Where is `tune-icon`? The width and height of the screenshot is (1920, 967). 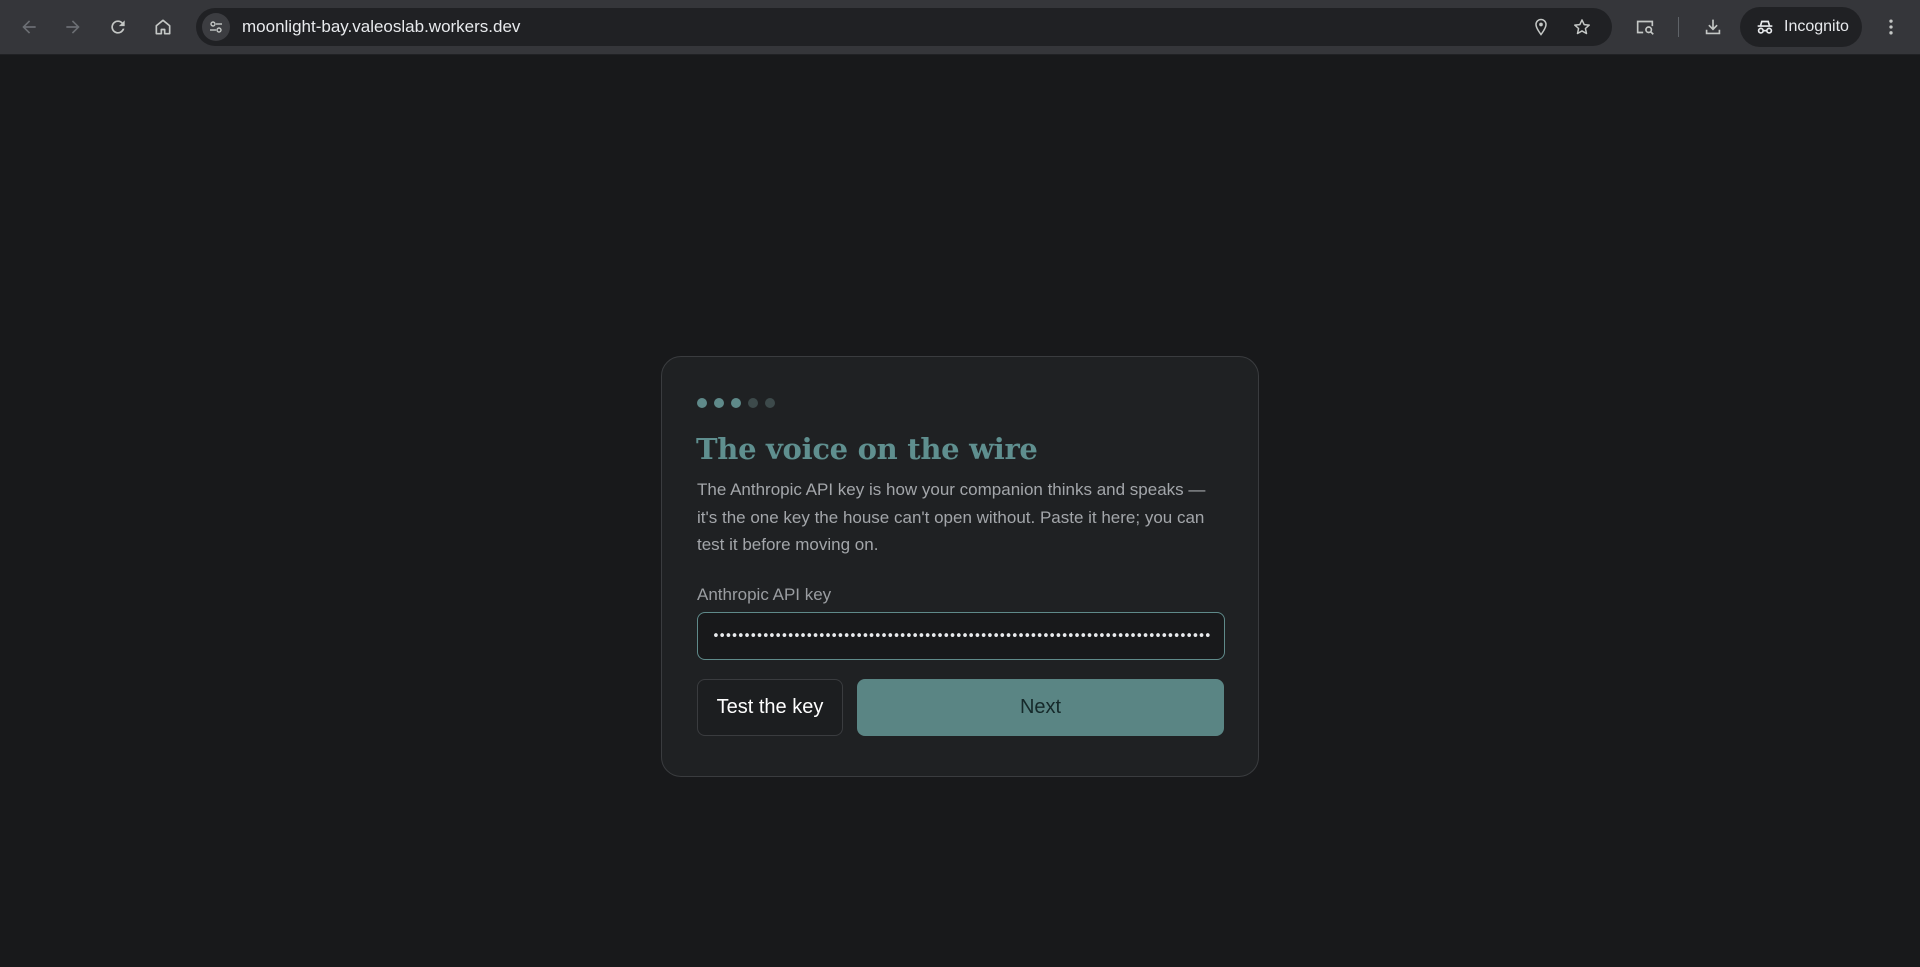 tune-icon is located at coordinates (216, 27).